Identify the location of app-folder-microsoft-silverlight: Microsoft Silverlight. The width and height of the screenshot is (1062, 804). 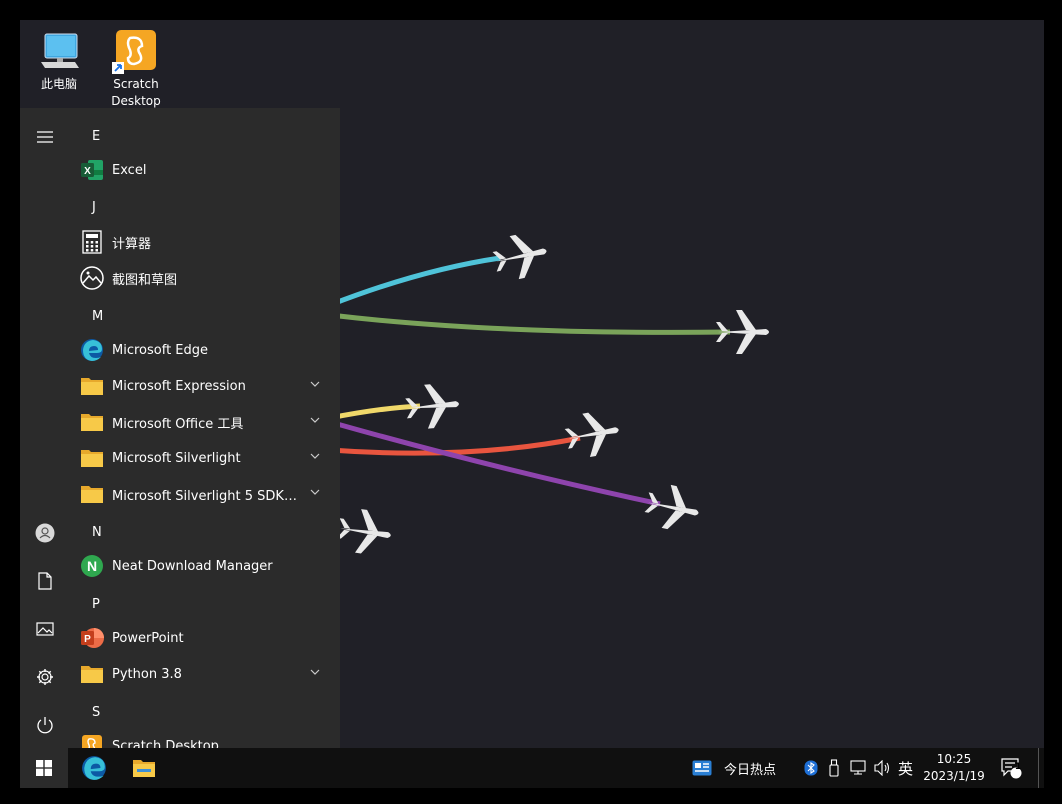
(205, 458).